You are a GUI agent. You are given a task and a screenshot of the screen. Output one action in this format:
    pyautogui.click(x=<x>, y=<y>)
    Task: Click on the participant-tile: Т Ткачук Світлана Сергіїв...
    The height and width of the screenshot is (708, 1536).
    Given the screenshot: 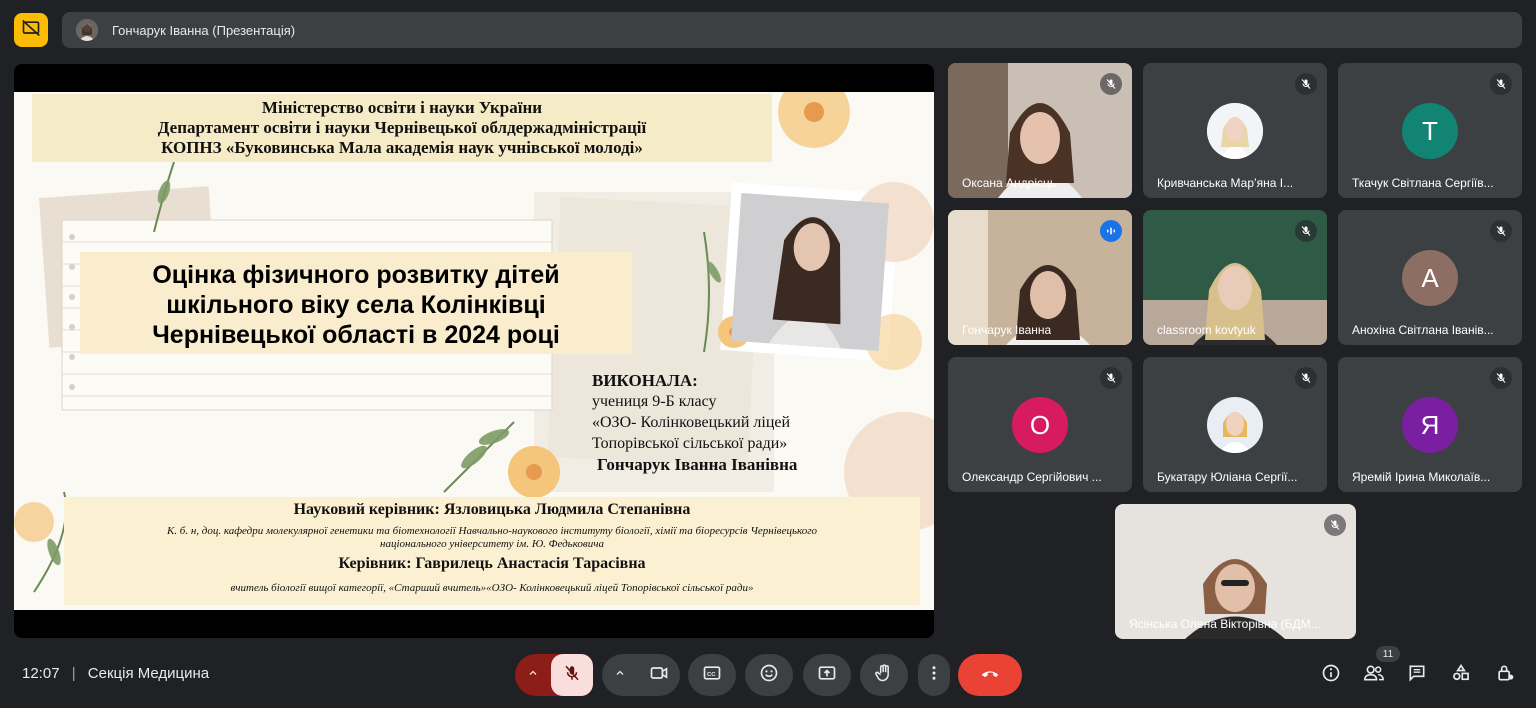 What is the action you would take?
    pyautogui.click(x=1430, y=130)
    